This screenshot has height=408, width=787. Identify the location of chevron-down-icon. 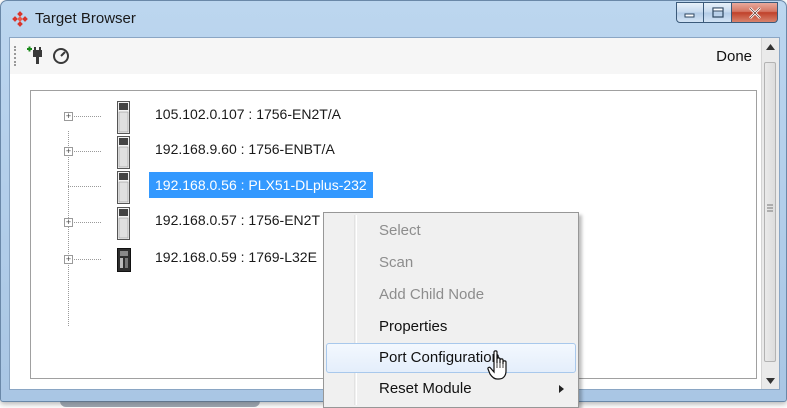
(770, 380).